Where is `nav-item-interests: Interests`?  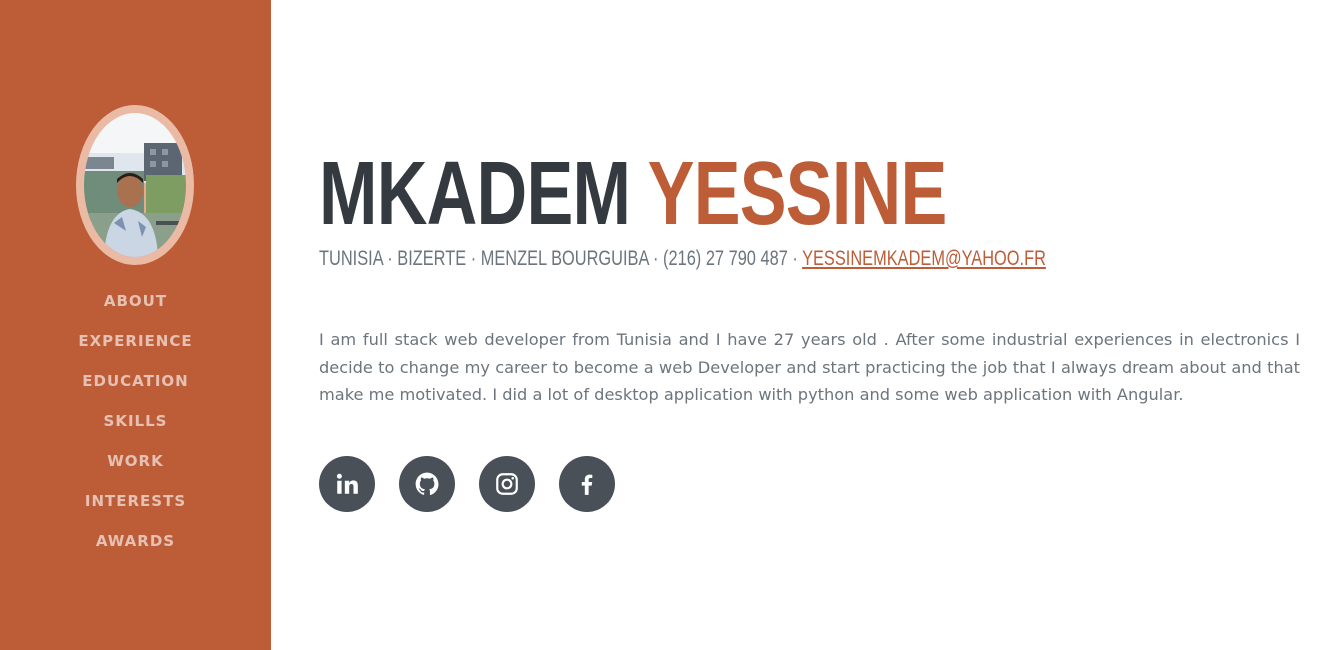 nav-item-interests: Interests is located at coordinates (135, 501).